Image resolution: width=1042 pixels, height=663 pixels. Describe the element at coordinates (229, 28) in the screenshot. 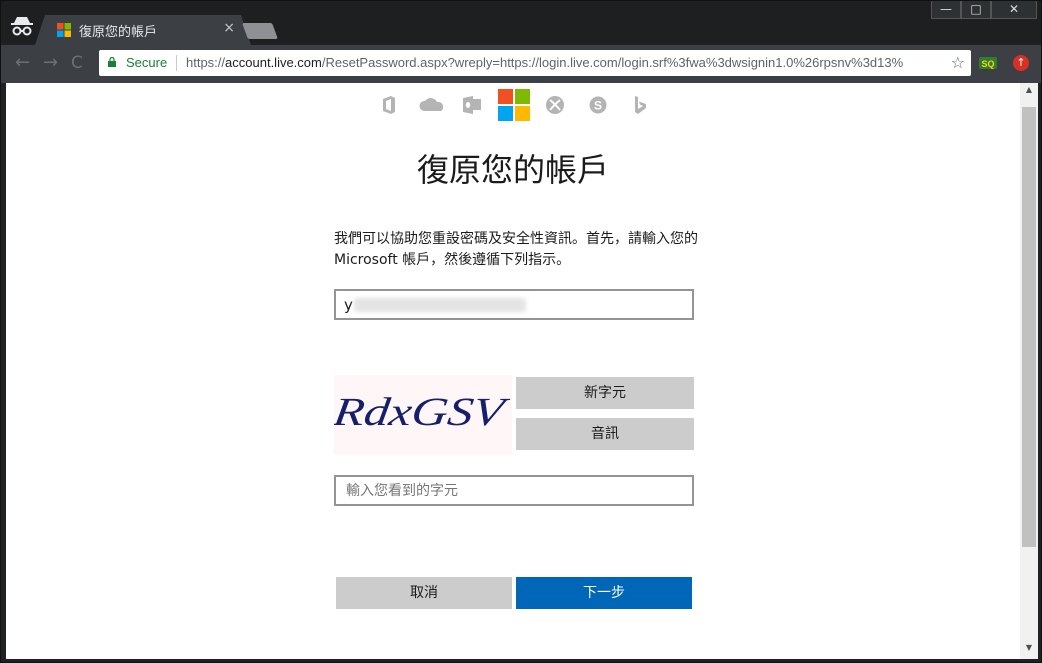

I see `tab-close-icon: ×` at that location.